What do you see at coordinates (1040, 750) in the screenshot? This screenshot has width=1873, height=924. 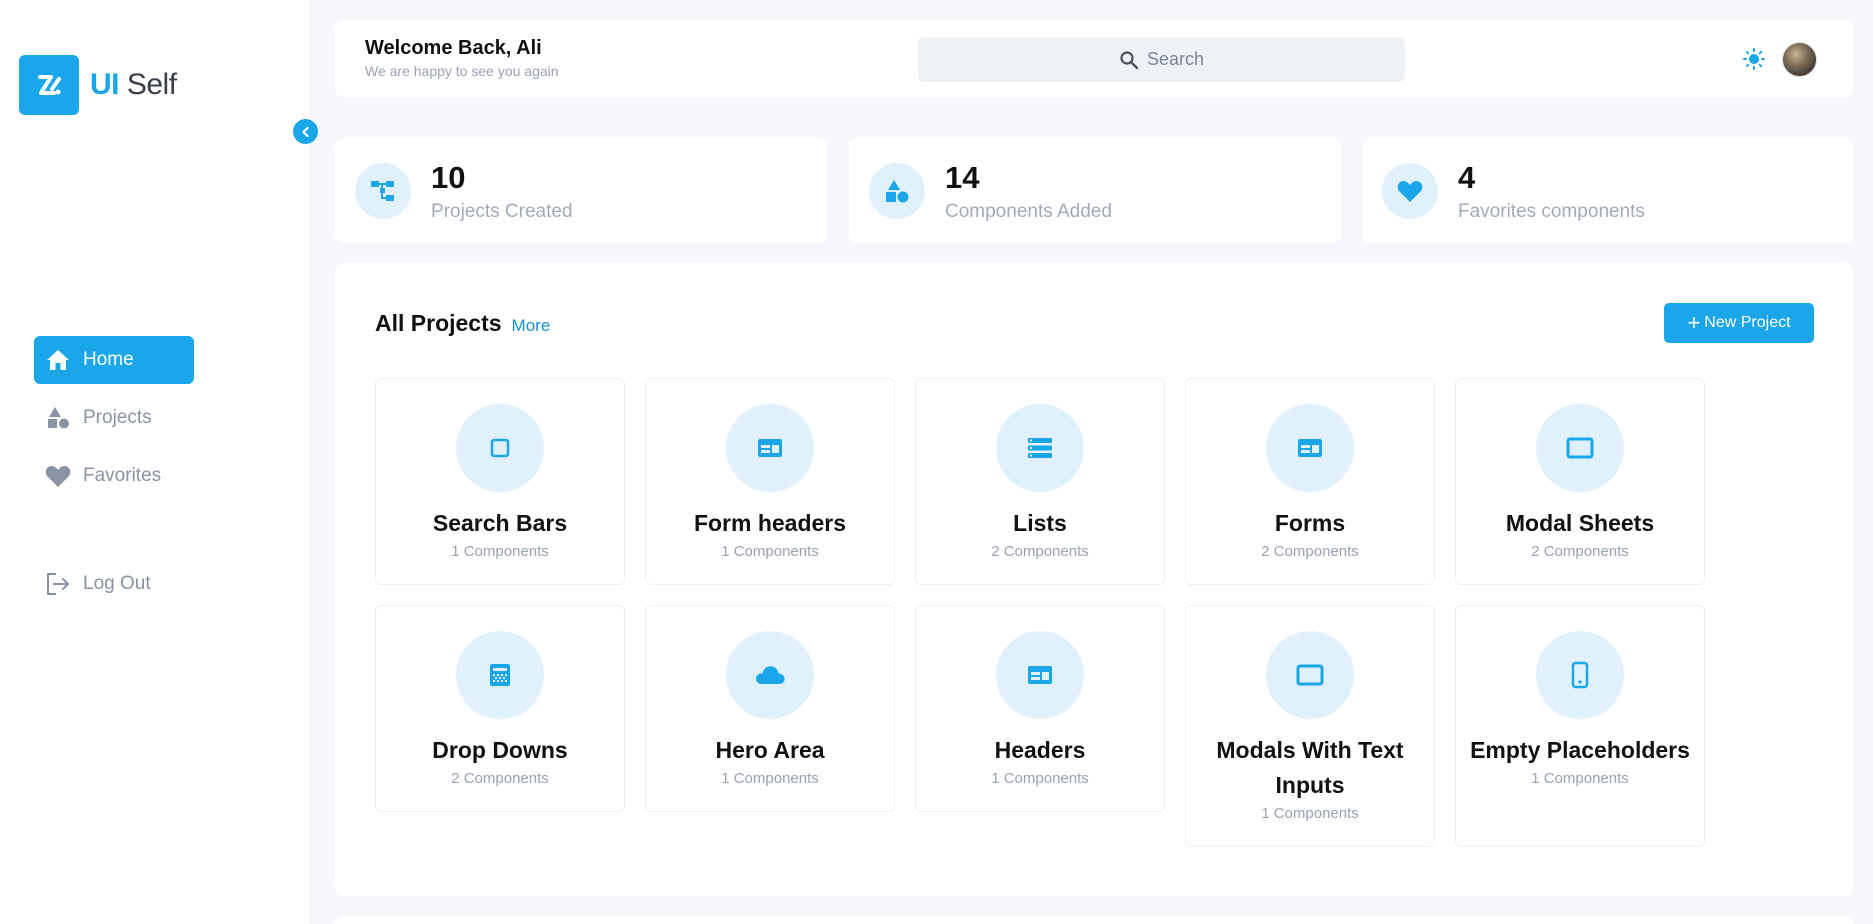 I see `project-name: Headers` at bounding box center [1040, 750].